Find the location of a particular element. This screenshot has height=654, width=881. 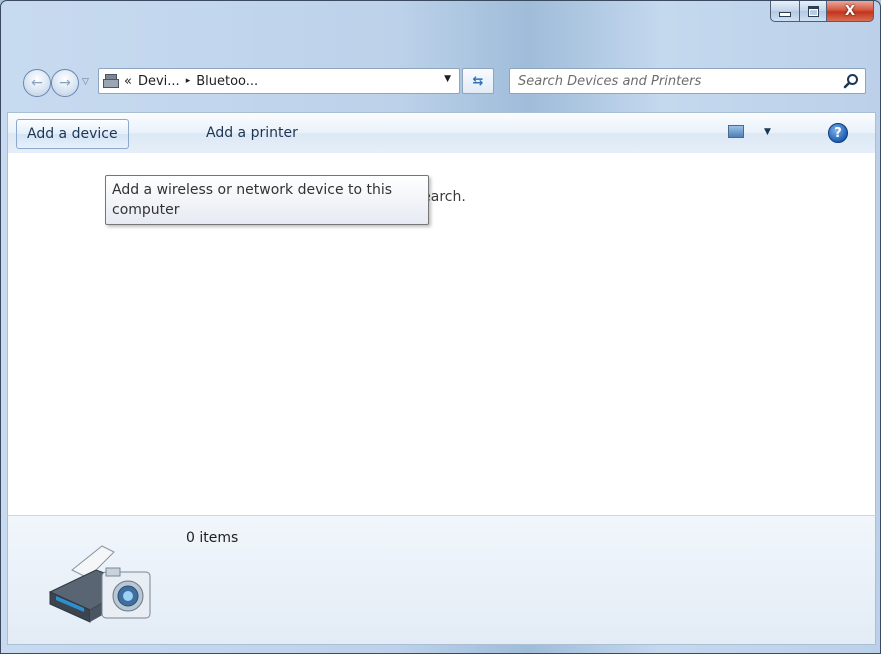

devices-printers-icon is located at coordinates (111, 81).